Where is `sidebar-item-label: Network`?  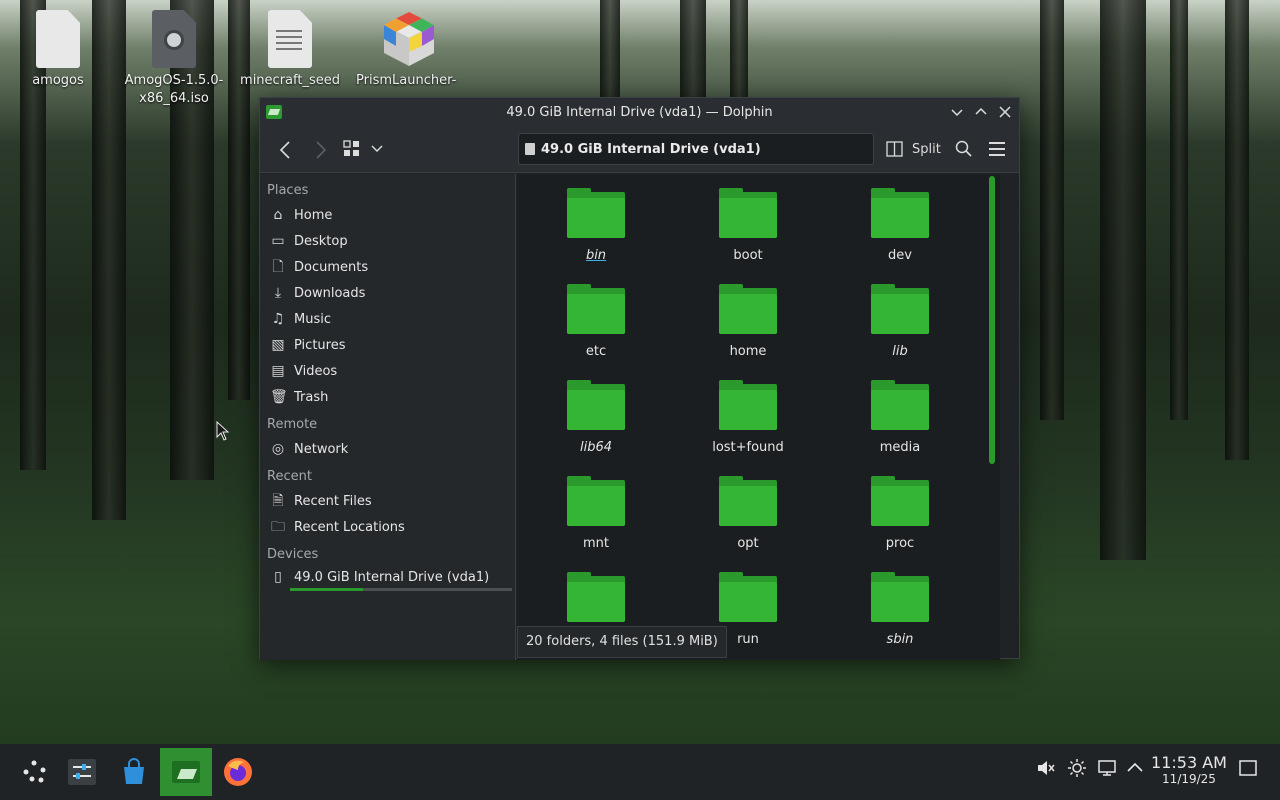 sidebar-item-label: Network is located at coordinates (321, 449).